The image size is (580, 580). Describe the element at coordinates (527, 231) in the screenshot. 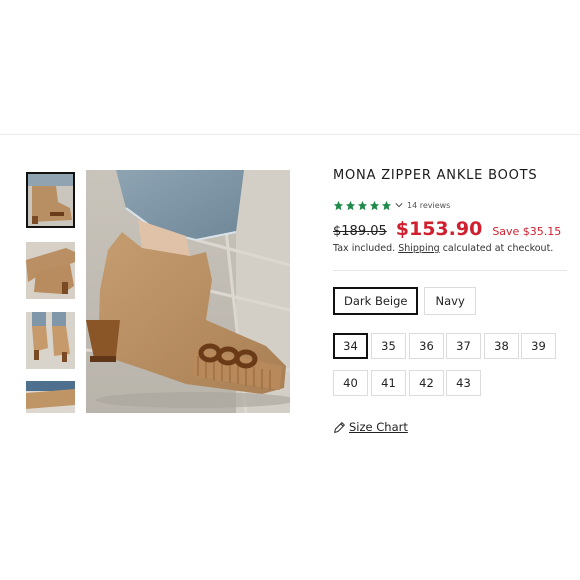

I see `savings-label: Save $35.15` at that location.